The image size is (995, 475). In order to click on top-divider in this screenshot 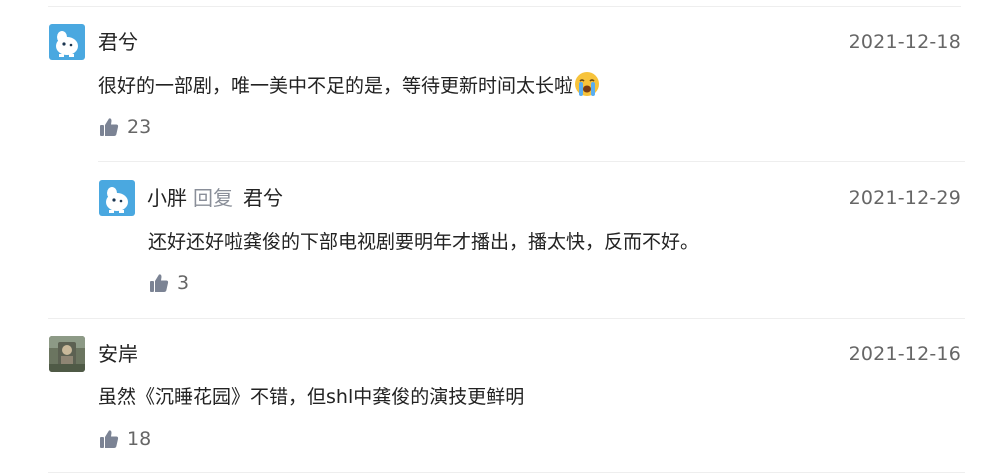, I will do `click(504, 6)`.